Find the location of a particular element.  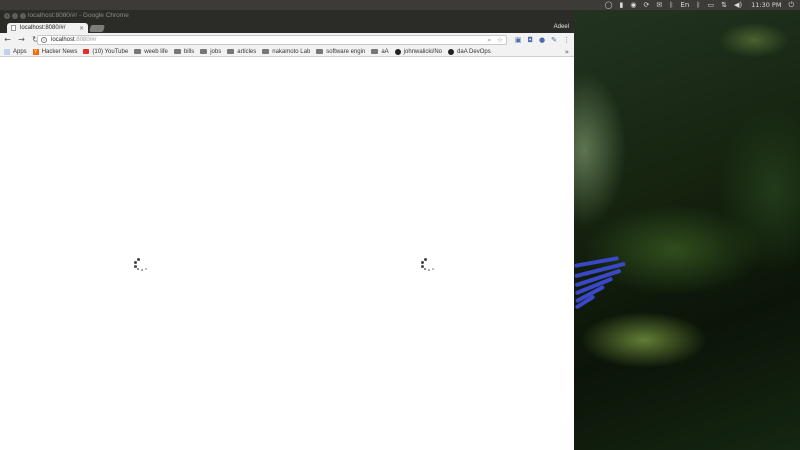

bookmark-folder-bills: bills is located at coordinates (184, 51).